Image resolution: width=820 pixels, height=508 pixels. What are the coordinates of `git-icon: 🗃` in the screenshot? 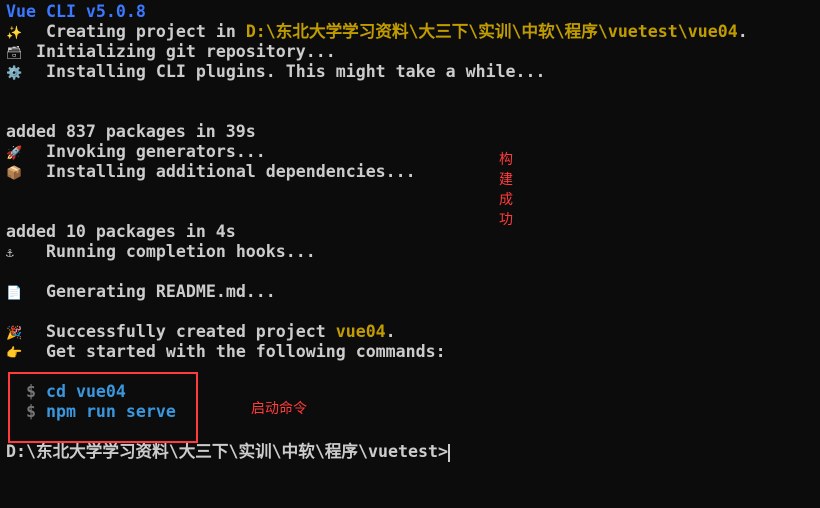 It's located at (14, 53).